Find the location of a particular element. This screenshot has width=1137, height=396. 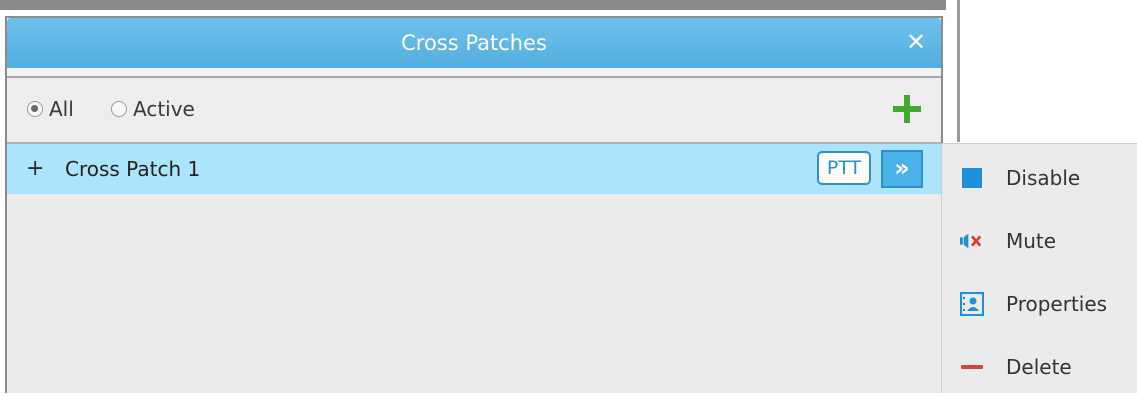

menu-item-properties: Properties is located at coordinates (1039, 304).